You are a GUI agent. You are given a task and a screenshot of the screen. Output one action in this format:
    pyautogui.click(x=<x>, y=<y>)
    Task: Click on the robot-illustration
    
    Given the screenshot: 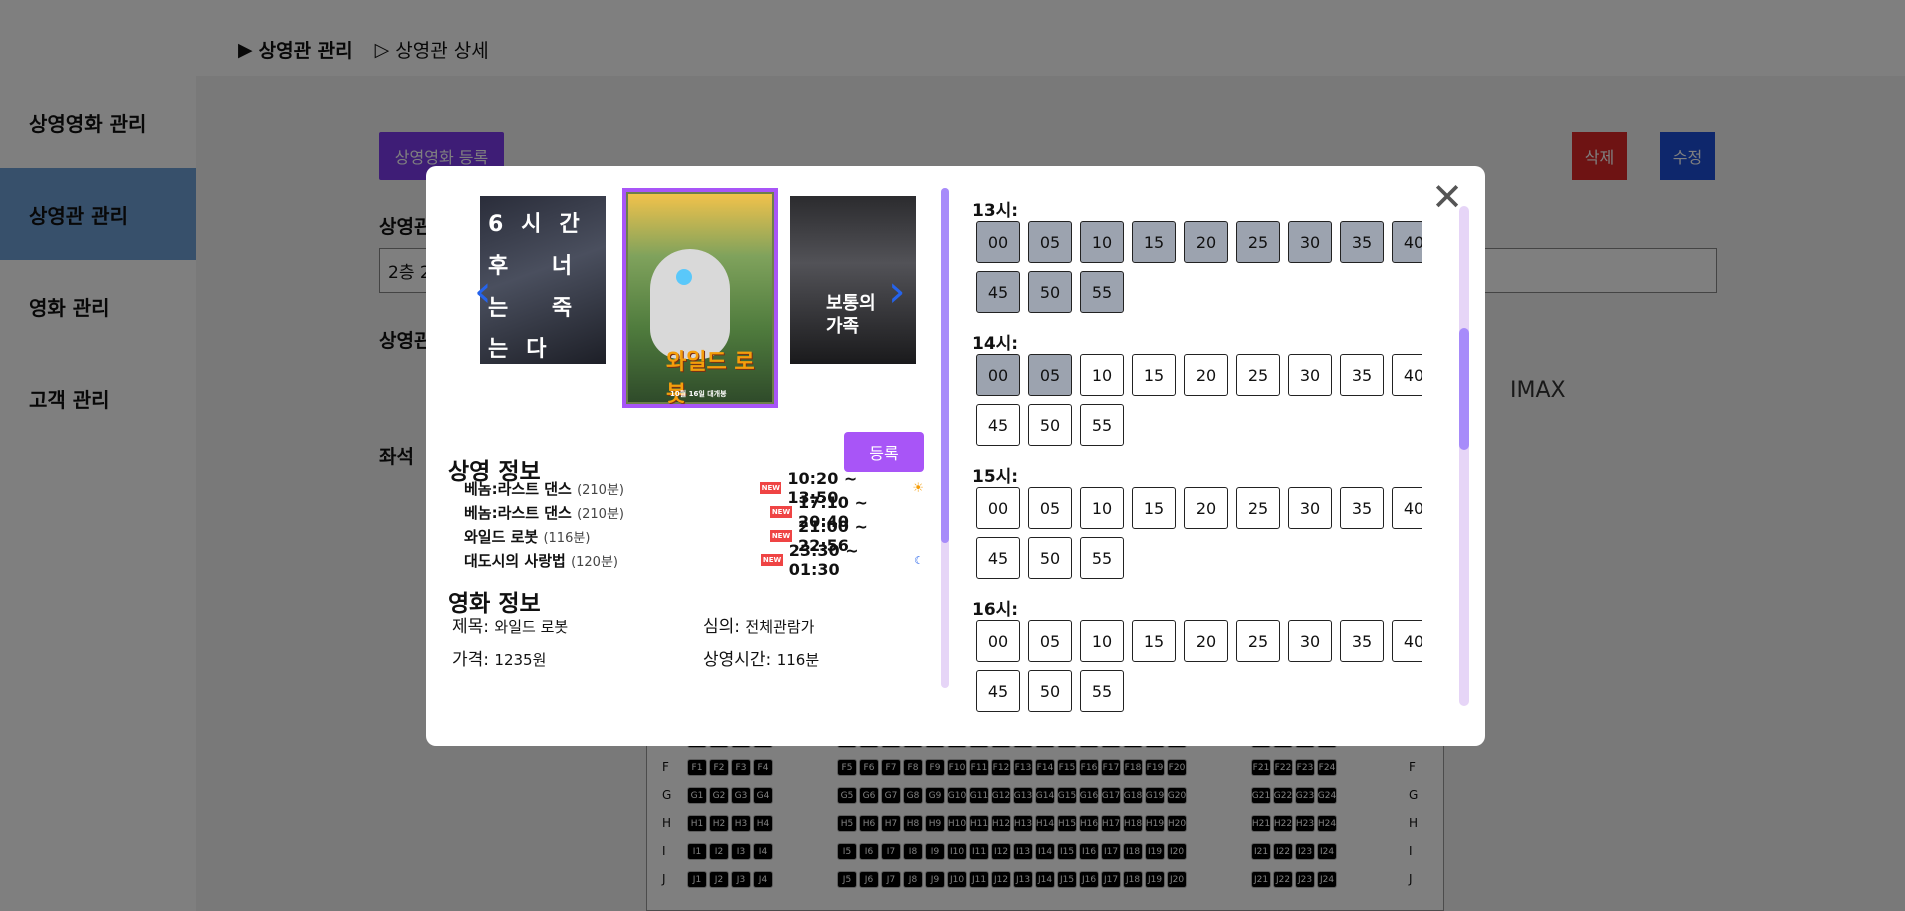 What is the action you would take?
    pyautogui.click(x=690, y=304)
    